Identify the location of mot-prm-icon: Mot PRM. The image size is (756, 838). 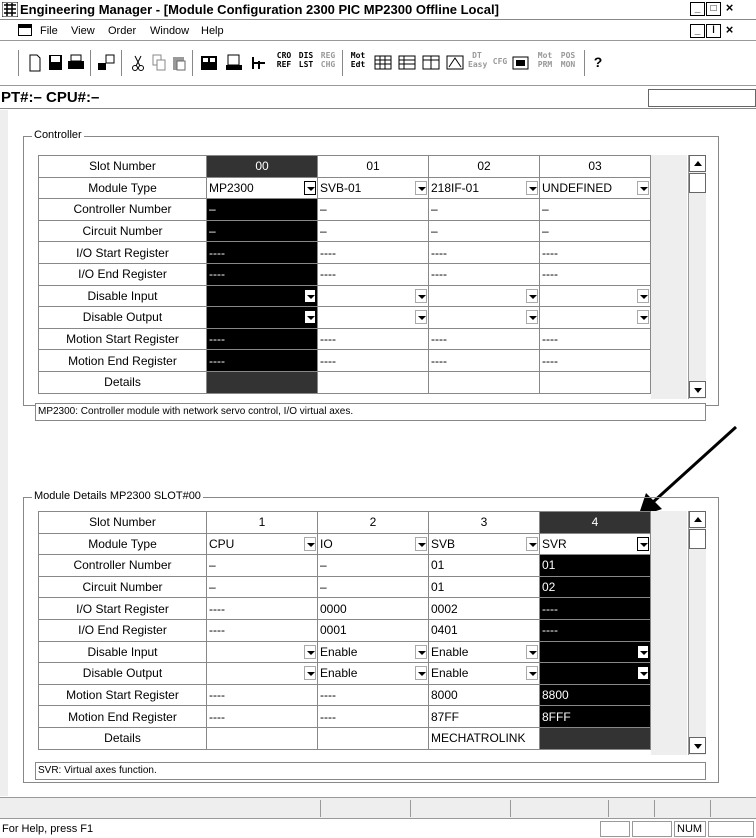
(545, 60).